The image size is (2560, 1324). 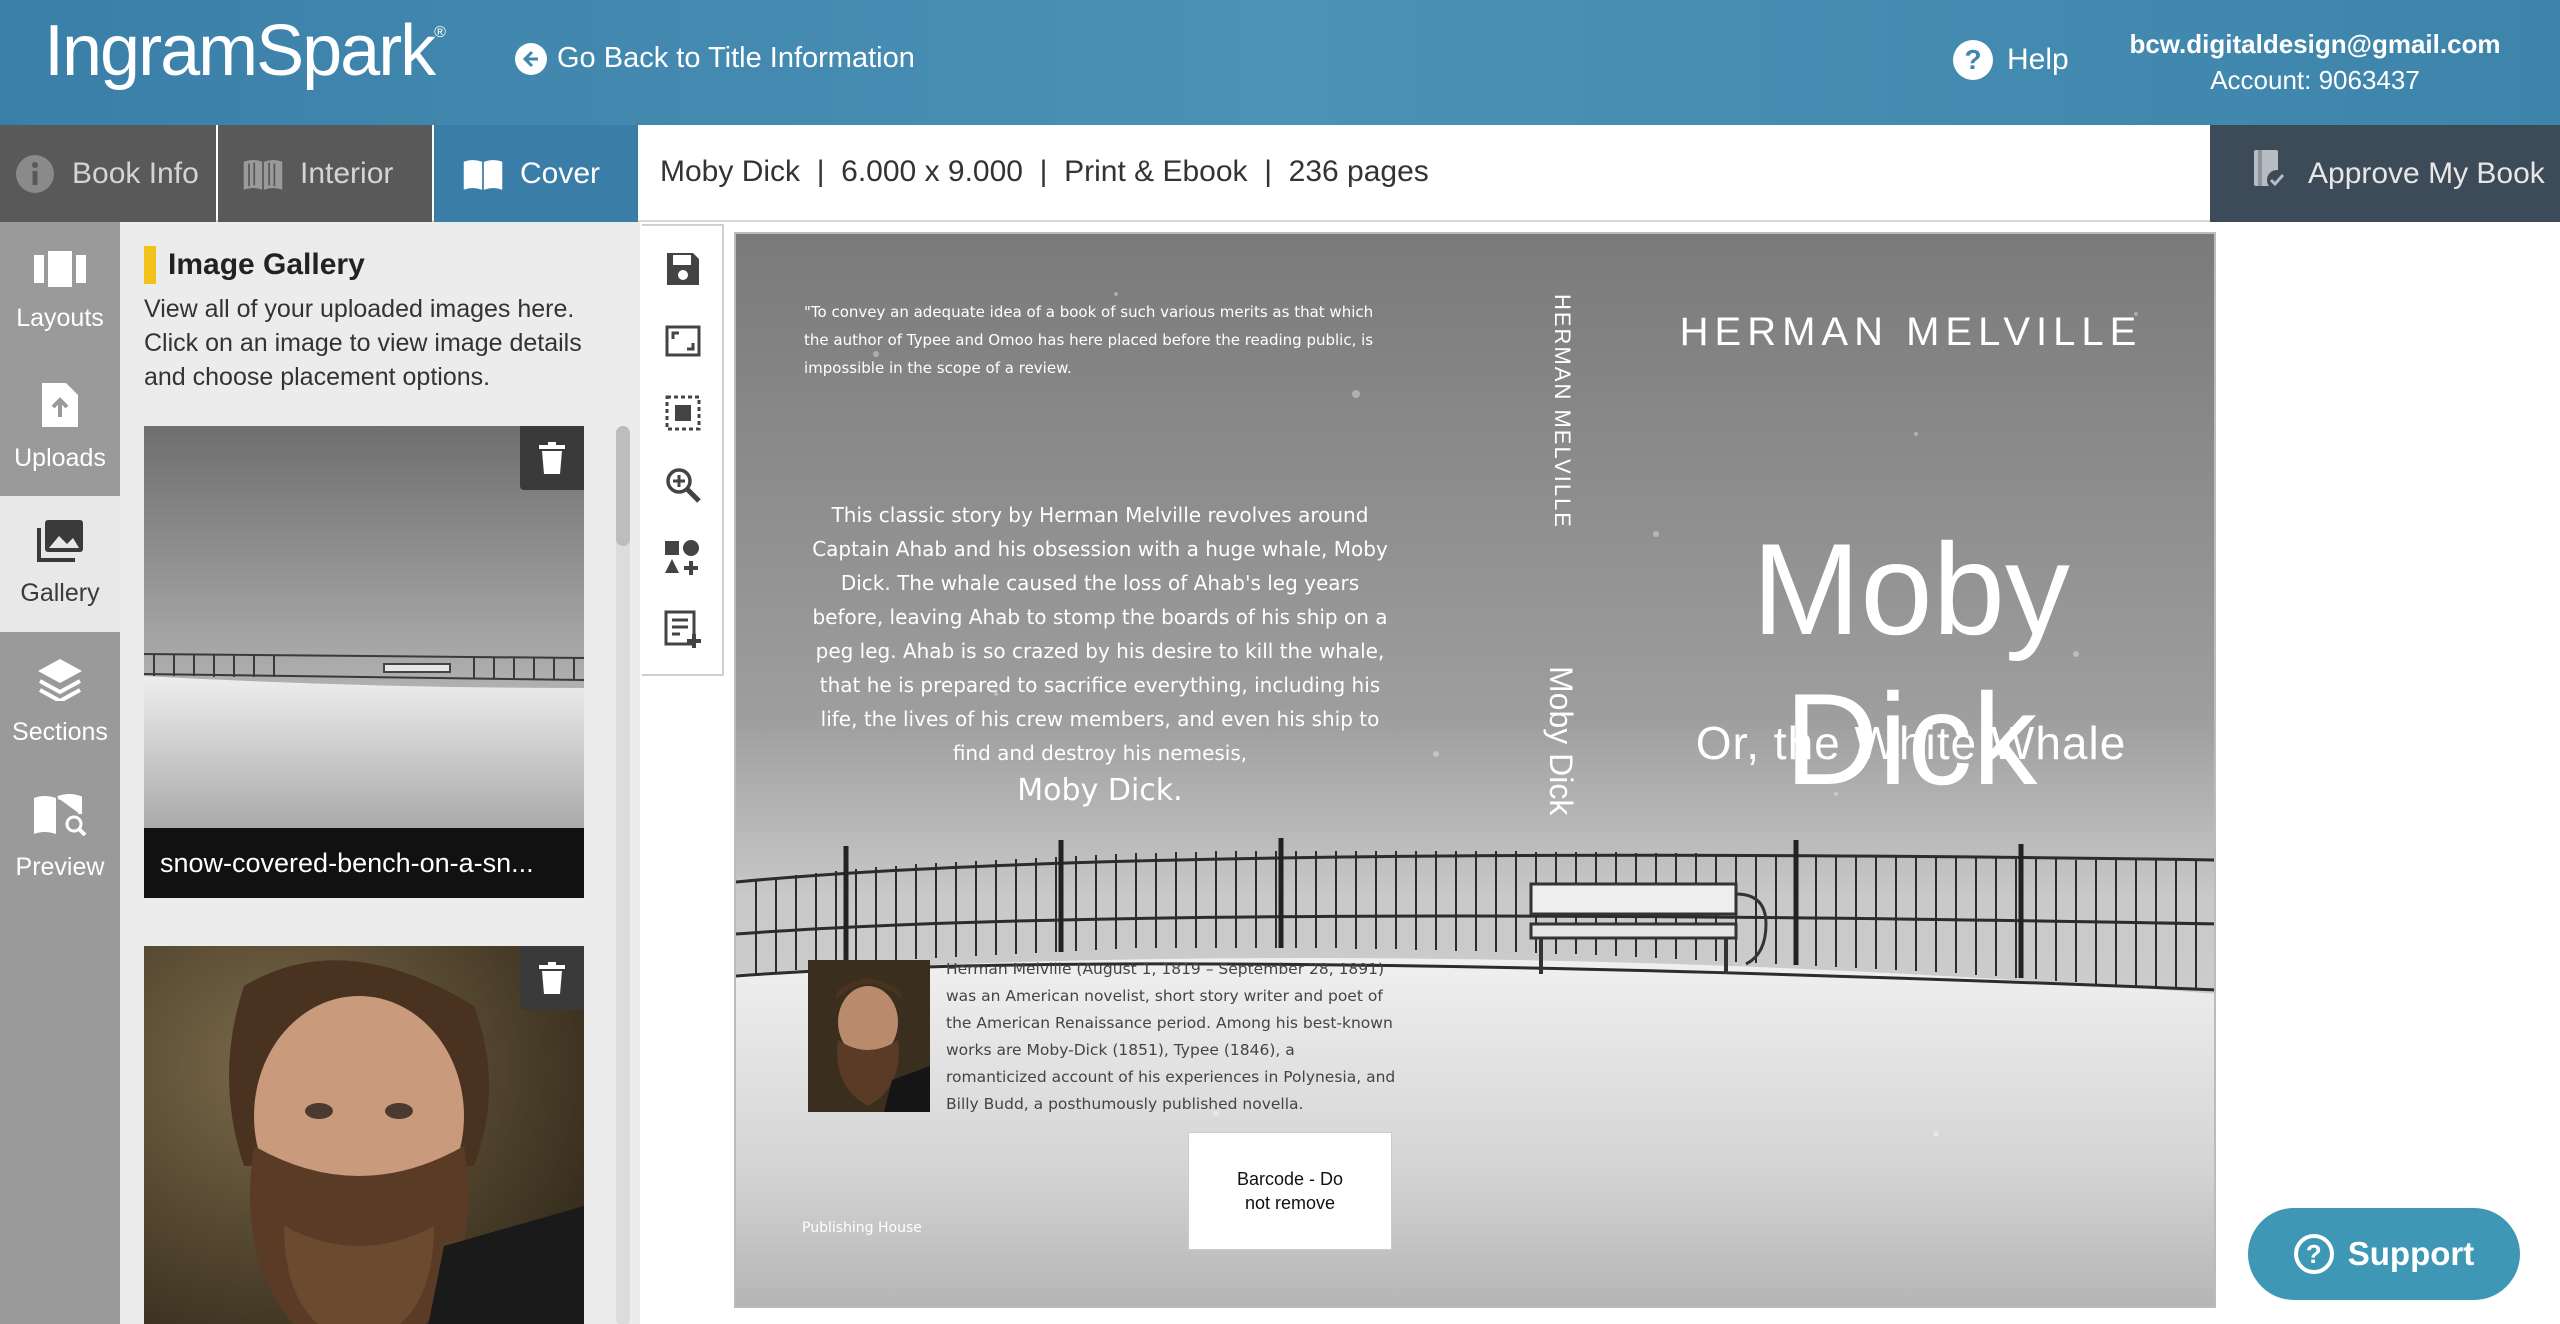 I want to click on melville-portrait-thumbnail, so click(x=364, y=1135).